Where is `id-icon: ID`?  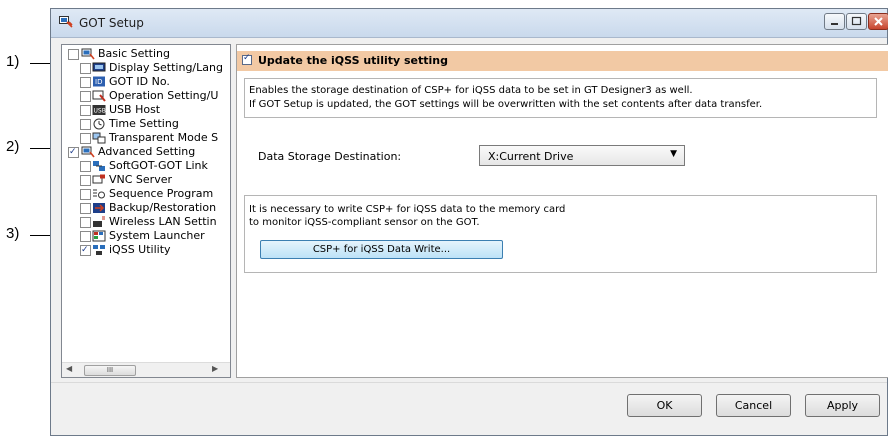
id-icon: ID is located at coordinates (99, 81).